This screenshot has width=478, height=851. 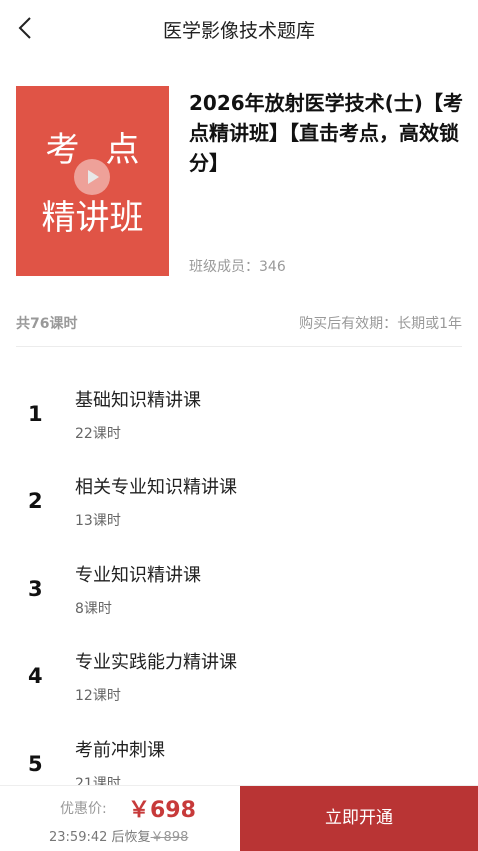 I want to click on list-item: 5 考前冲刺课 21课时, so click(x=239, y=752).